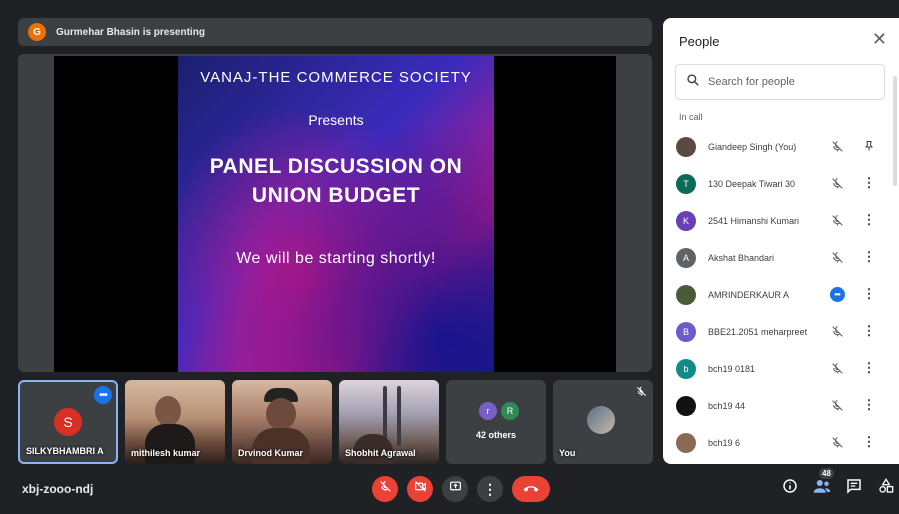 The width and height of the screenshot is (899, 514). Describe the element at coordinates (822, 488) in the screenshot. I see `people-icon` at that location.